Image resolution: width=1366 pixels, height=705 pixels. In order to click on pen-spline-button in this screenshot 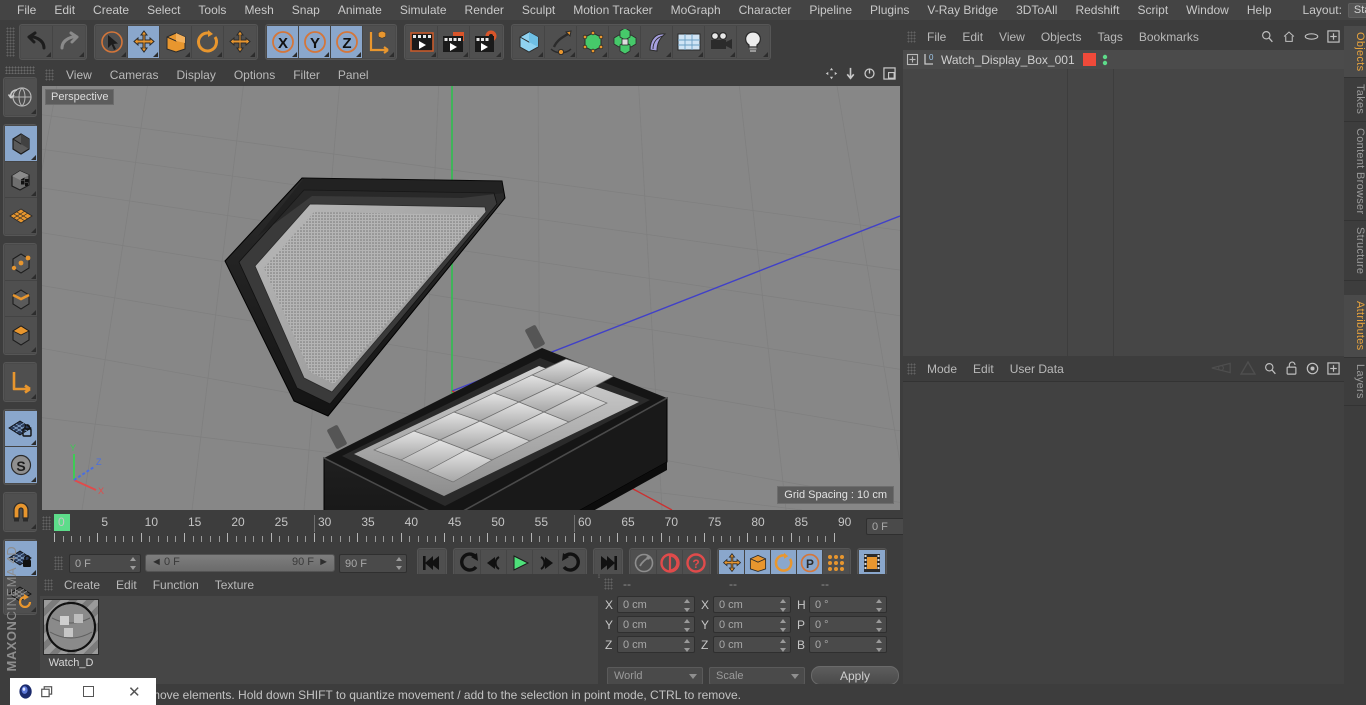, I will do `click(561, 42)`.